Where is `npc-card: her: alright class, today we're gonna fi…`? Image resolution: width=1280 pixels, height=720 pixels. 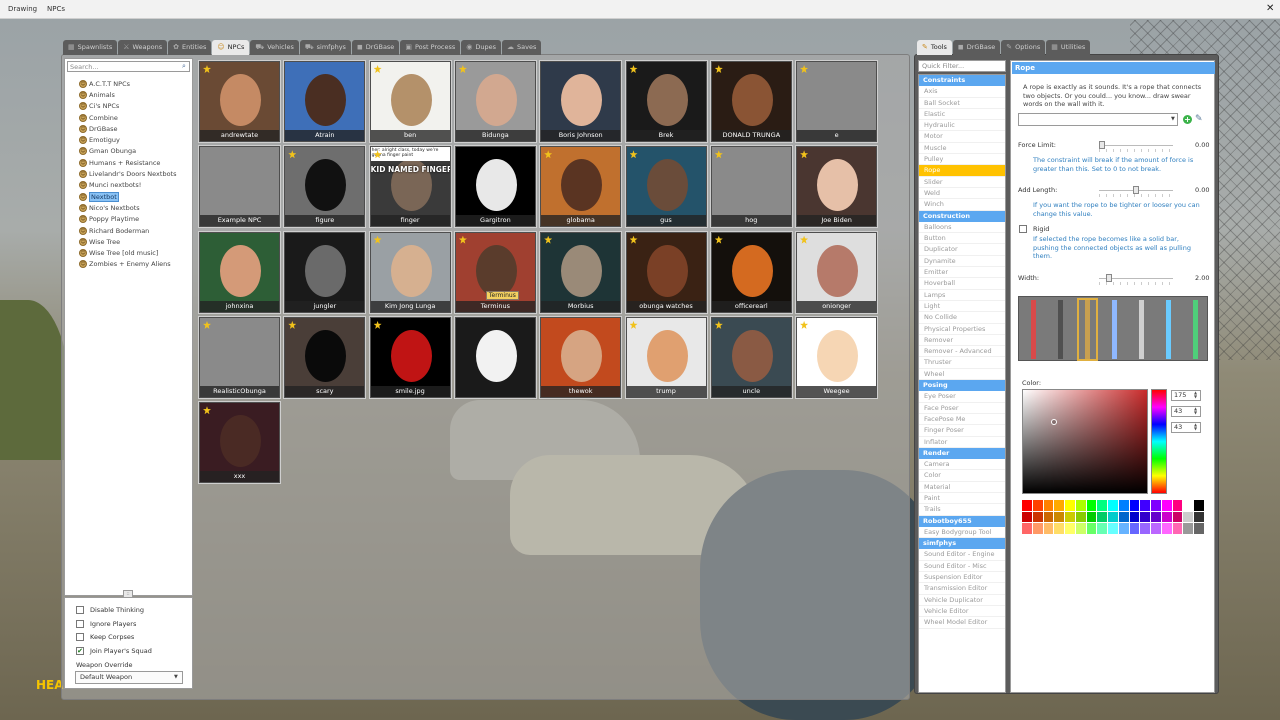 npc-card: her: alright class, today we're gonna fi… is located at coordinates (410, 187).